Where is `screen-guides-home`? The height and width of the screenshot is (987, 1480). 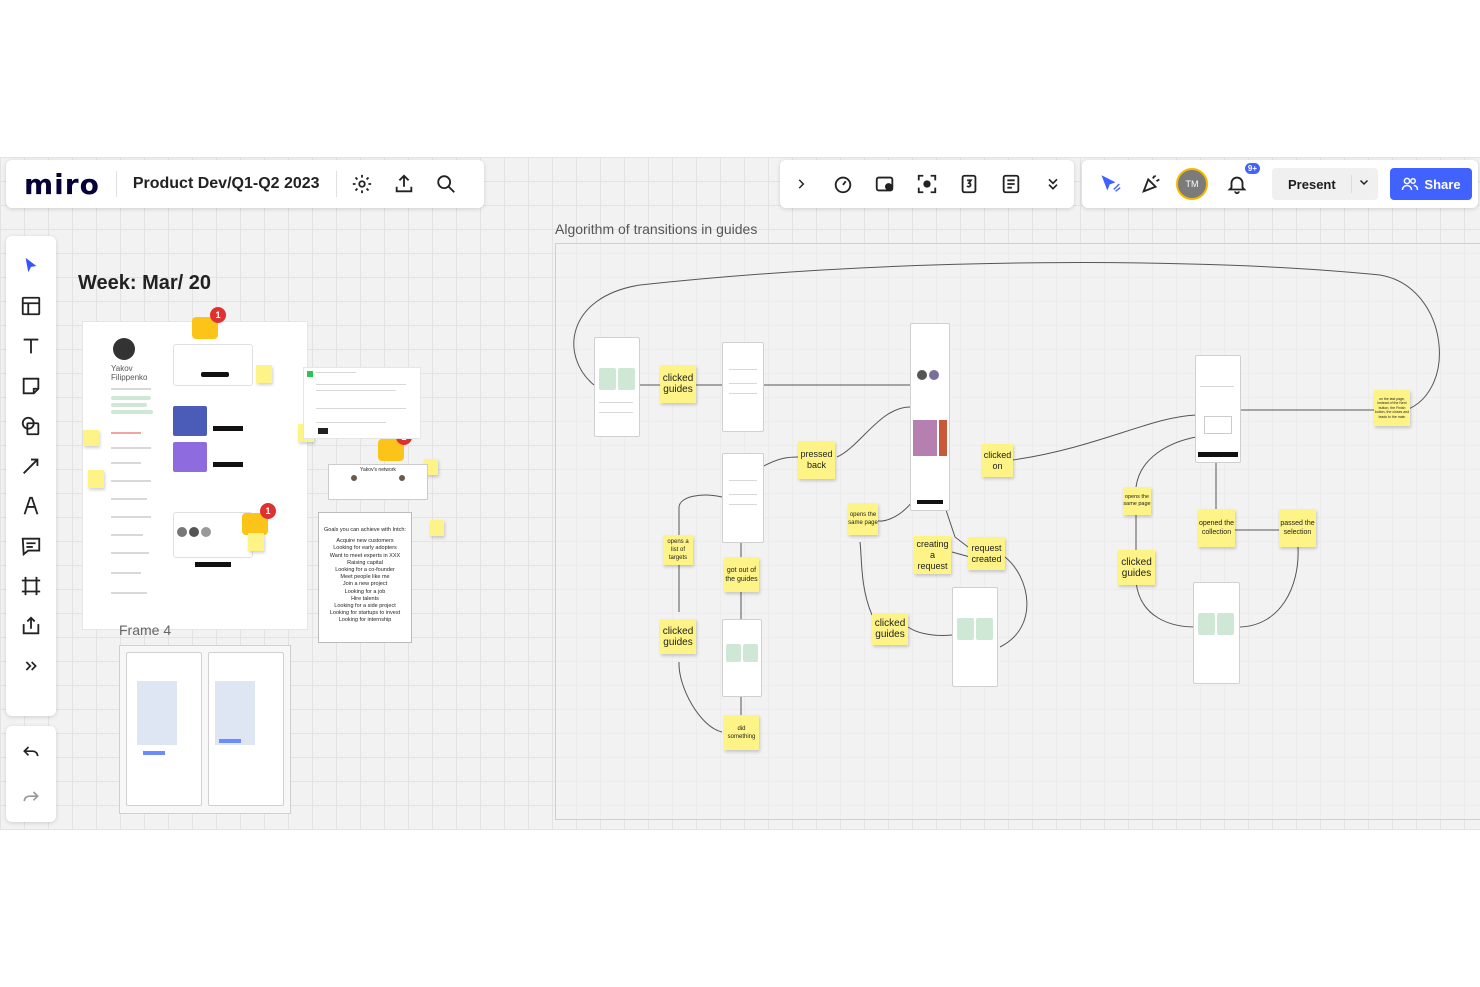
screen-guides-home is located at coordinates (617, 387).